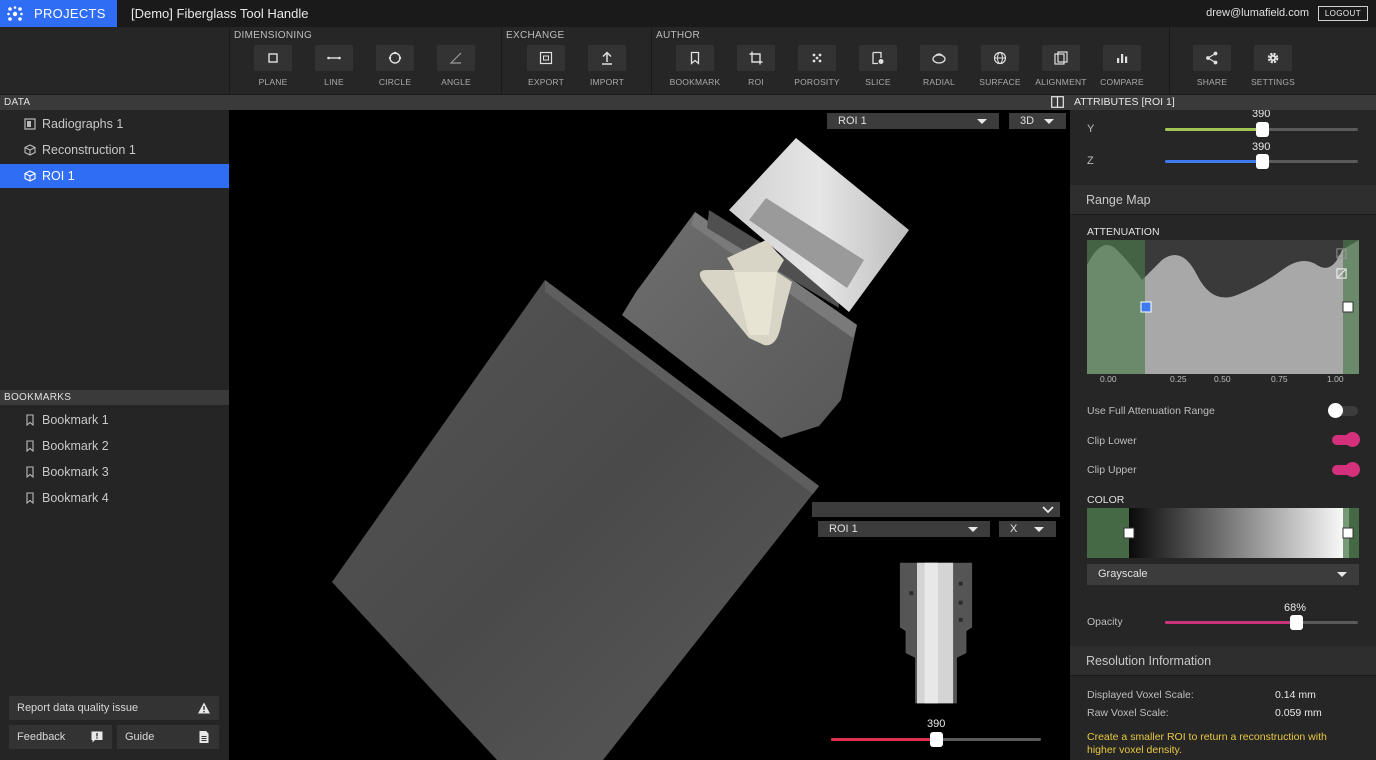 The height and width of the screenshot is (760, 1376). What do you see at coordinates (936, 624) in the screenshot?
I see `inset-slice-panel: ROI 1 X 390` at bounding box center [936, 624].